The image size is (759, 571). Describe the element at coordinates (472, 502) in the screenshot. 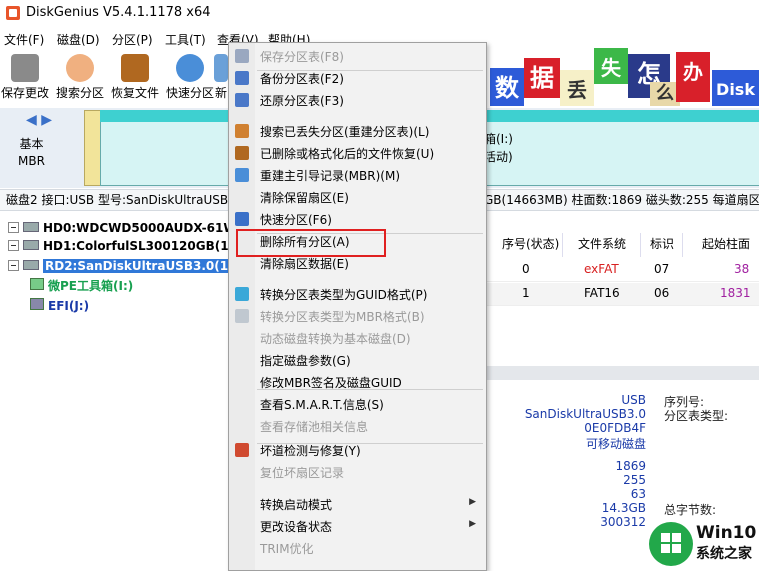

I see `submenu-arrow-icon: ▶` at that location.